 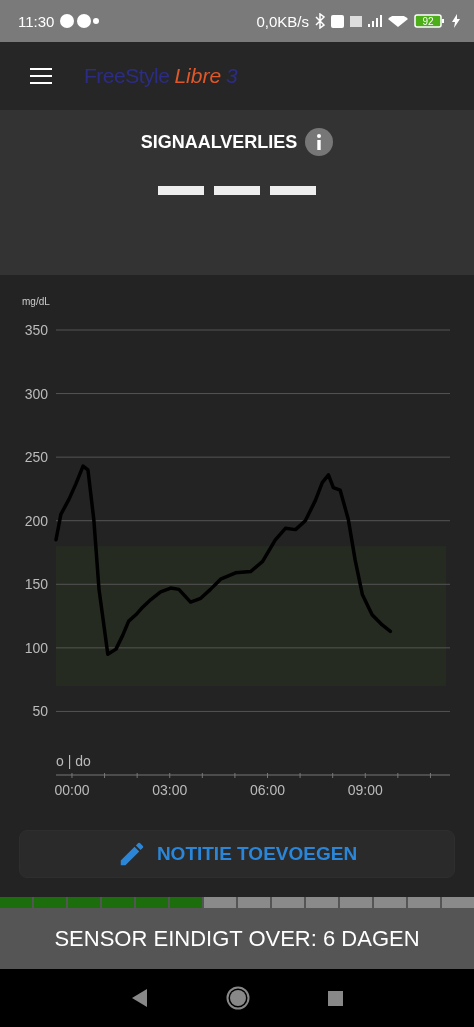 I want to click on reading-status: SIGNAALVERLIES, so click(x=219, y=142).